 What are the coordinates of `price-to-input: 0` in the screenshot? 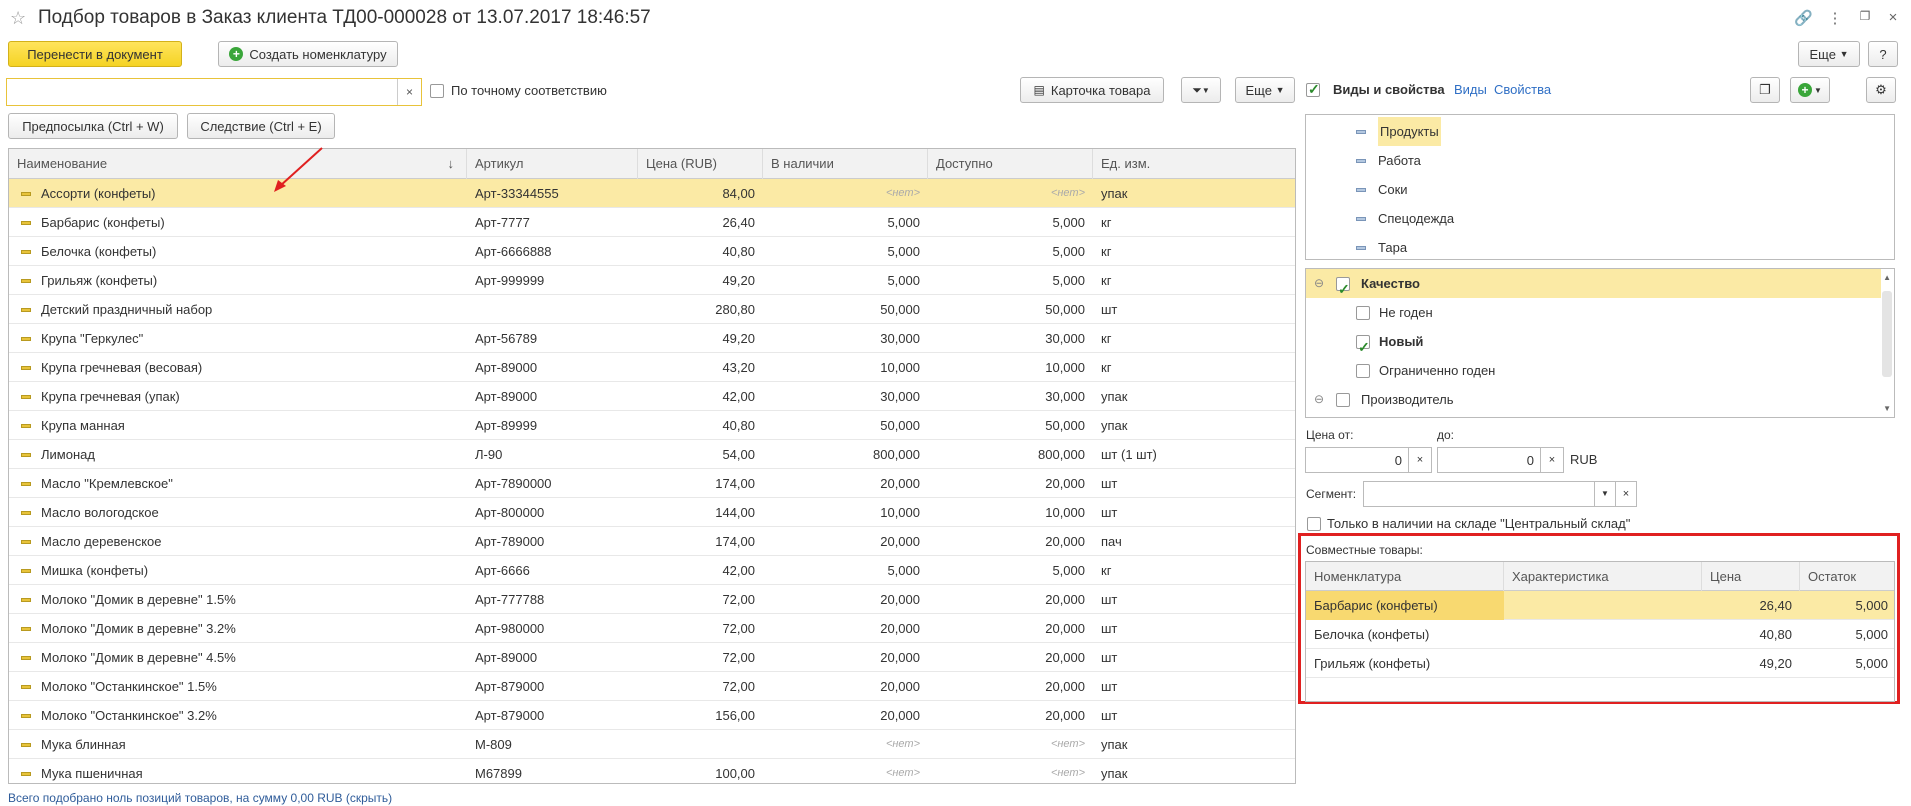 It's located at (1489, 460).